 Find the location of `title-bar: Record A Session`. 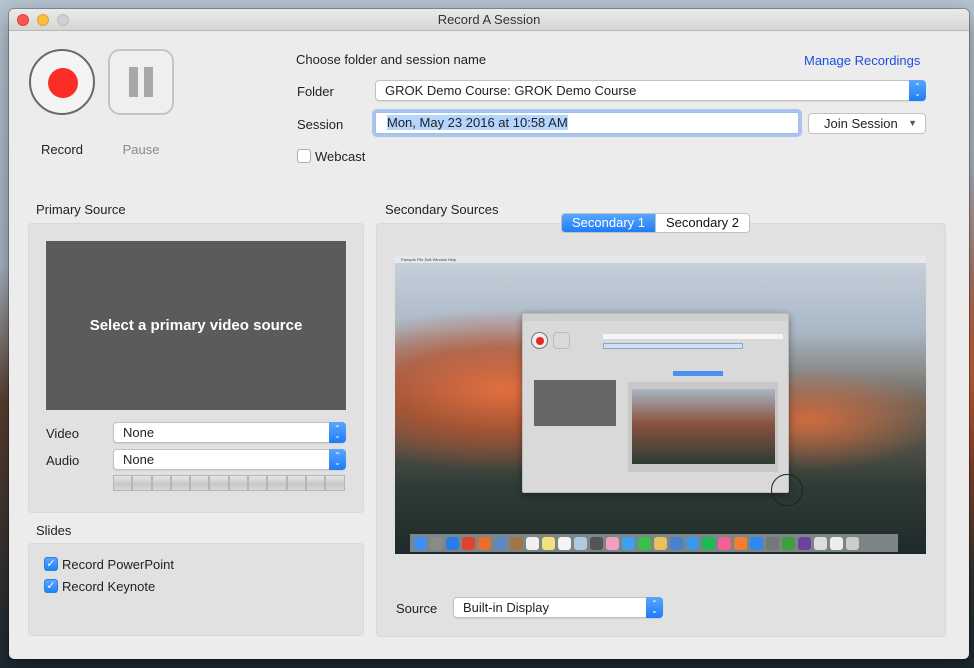

title-bar: Record A Session is located at coordinates (489, 20).